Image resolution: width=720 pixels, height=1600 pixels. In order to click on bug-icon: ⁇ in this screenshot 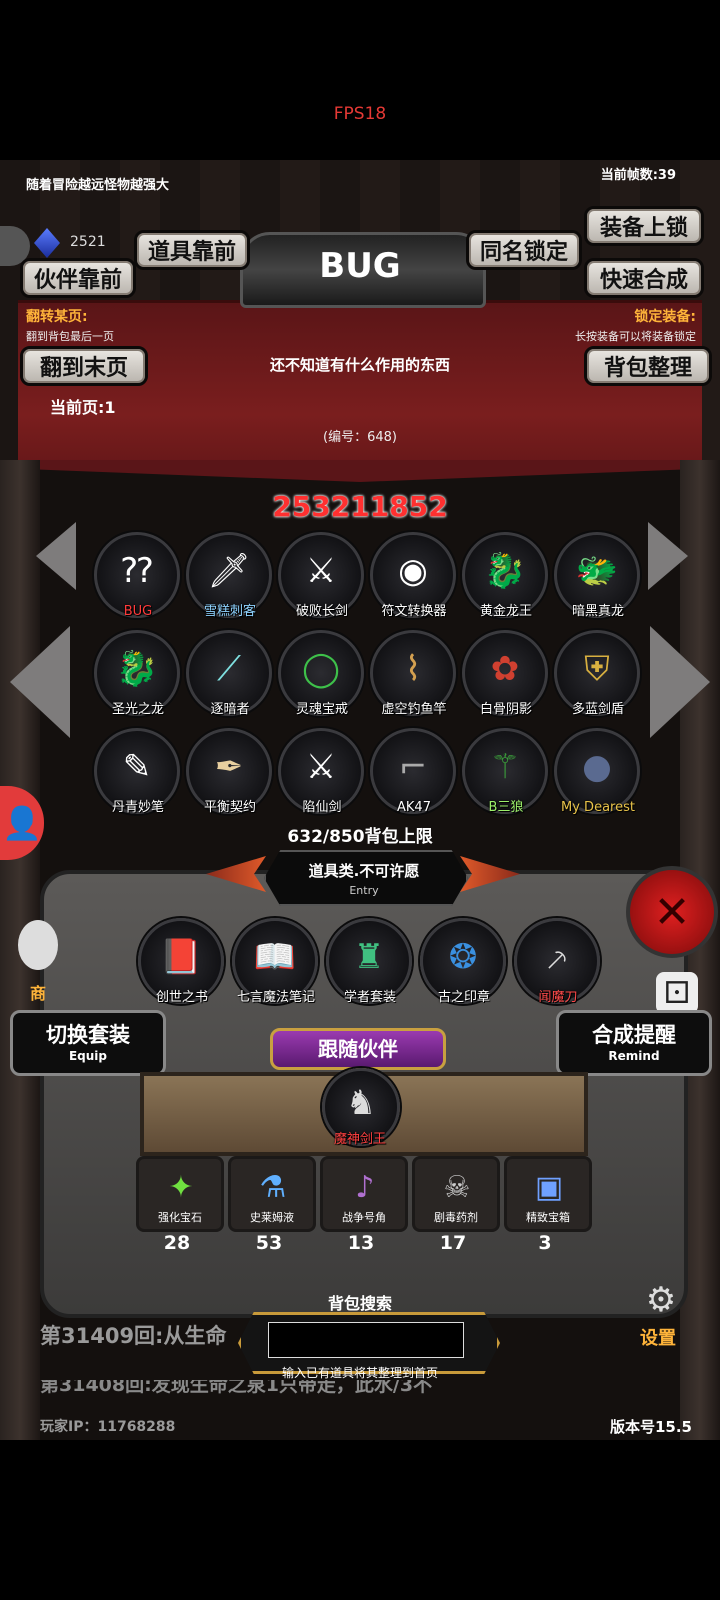, I will do `click(137, 571)`.